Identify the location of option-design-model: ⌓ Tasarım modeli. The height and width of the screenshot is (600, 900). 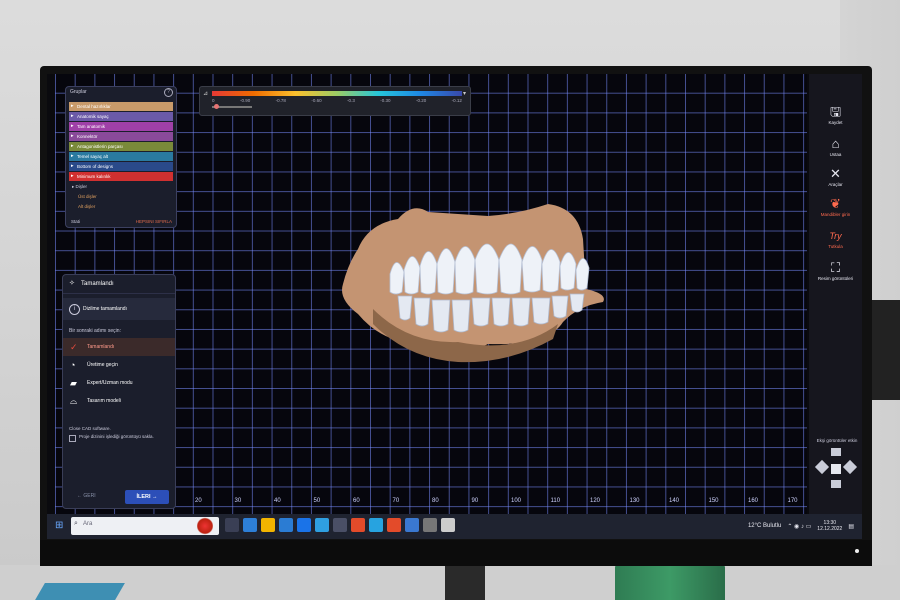
(119, 401).